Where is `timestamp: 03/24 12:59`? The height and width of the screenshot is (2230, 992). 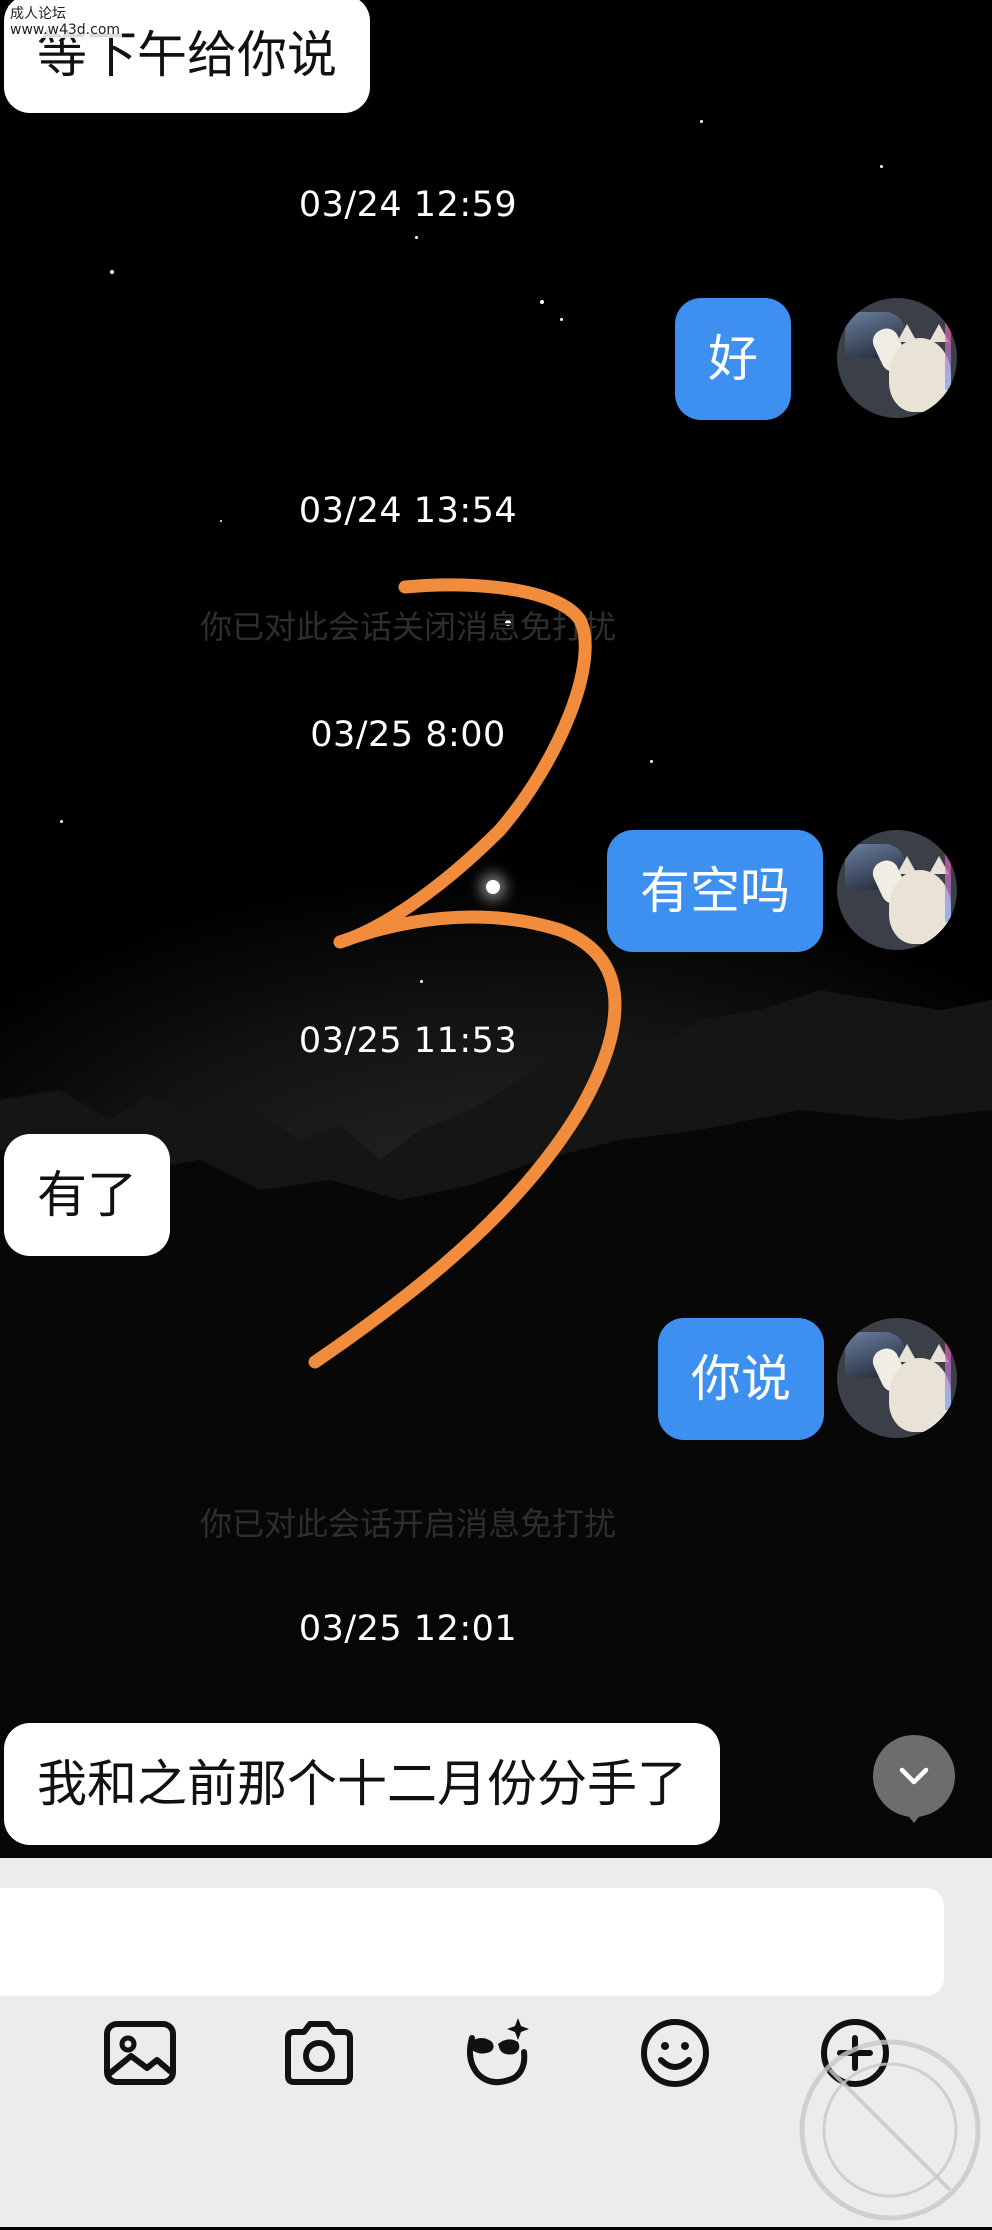 timestamp: 03/24 12:59 is located at coordinates (408, 205).